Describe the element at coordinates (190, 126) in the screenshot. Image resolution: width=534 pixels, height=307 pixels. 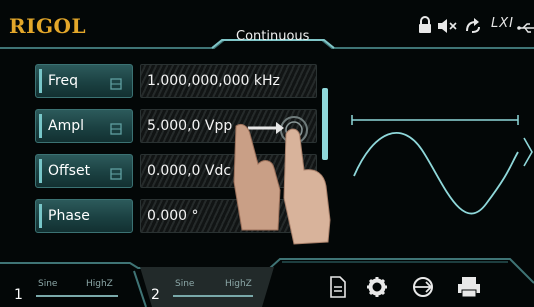
I see `ampl-value: 5.000,0 Vpp` at that location.